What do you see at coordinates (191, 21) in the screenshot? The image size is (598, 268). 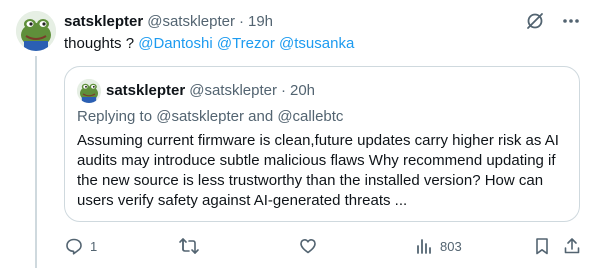 I see `author-handle: @satsklepter` at bounding box center [191, 21].